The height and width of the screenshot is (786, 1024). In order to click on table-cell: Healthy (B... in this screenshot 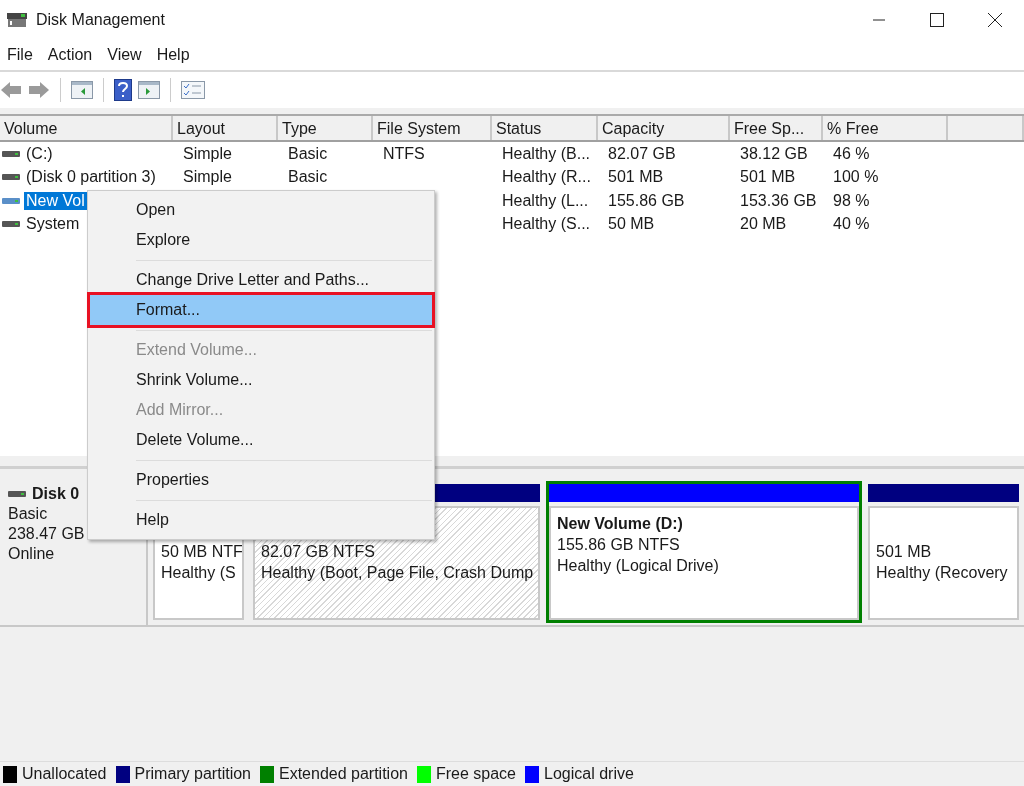, I will do `click(546, 153)`.